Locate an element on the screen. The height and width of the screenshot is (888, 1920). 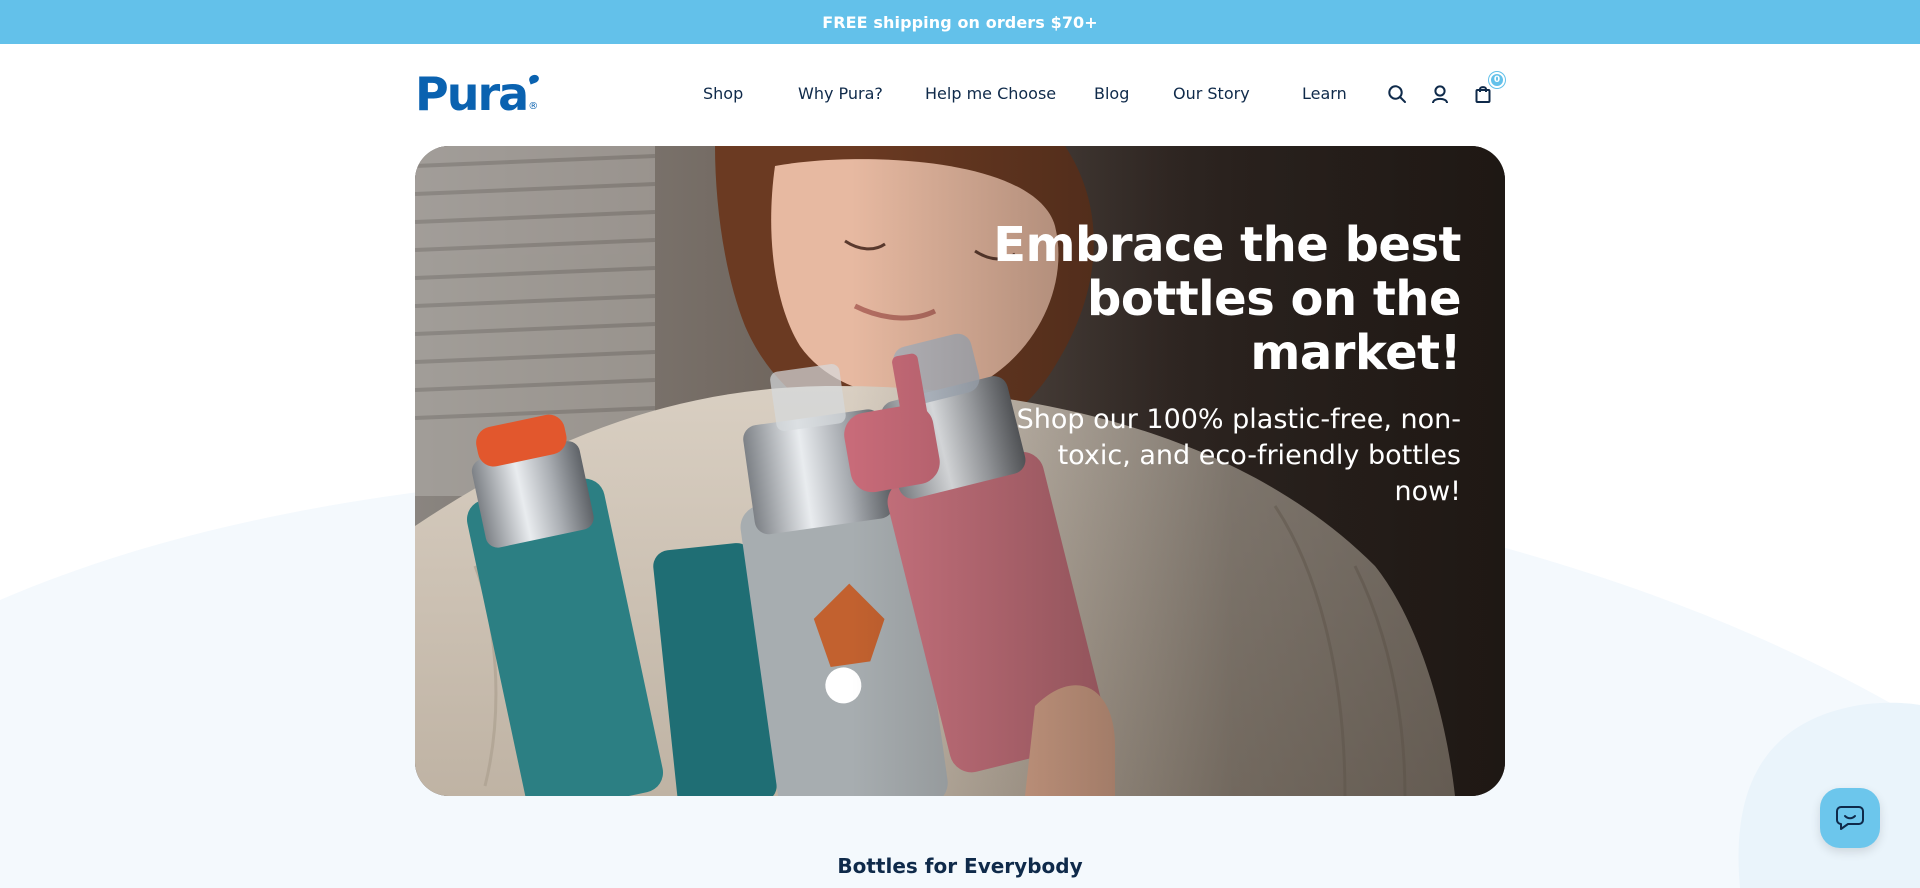
nav-item-our-story: Our Story is located at coordinates (1211, 94).